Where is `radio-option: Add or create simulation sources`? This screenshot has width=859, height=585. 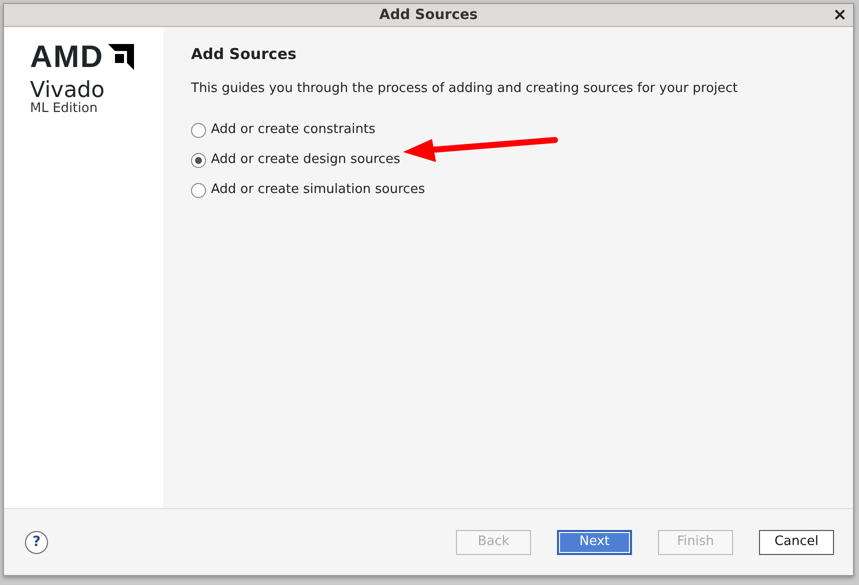 radio-option: Add or create simulation sources is located at coordinates (308, 190).